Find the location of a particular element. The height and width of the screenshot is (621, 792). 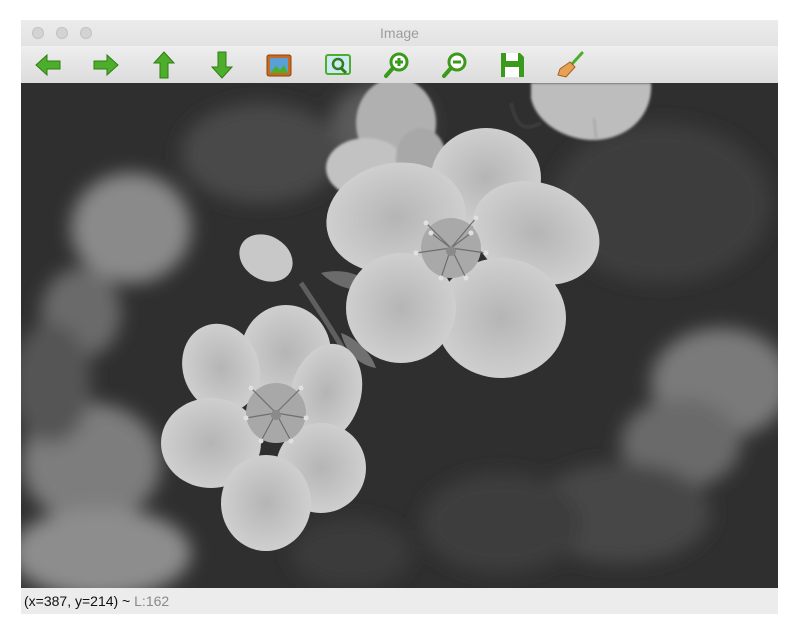

window-title: Image is located at coordinates (399, 33).